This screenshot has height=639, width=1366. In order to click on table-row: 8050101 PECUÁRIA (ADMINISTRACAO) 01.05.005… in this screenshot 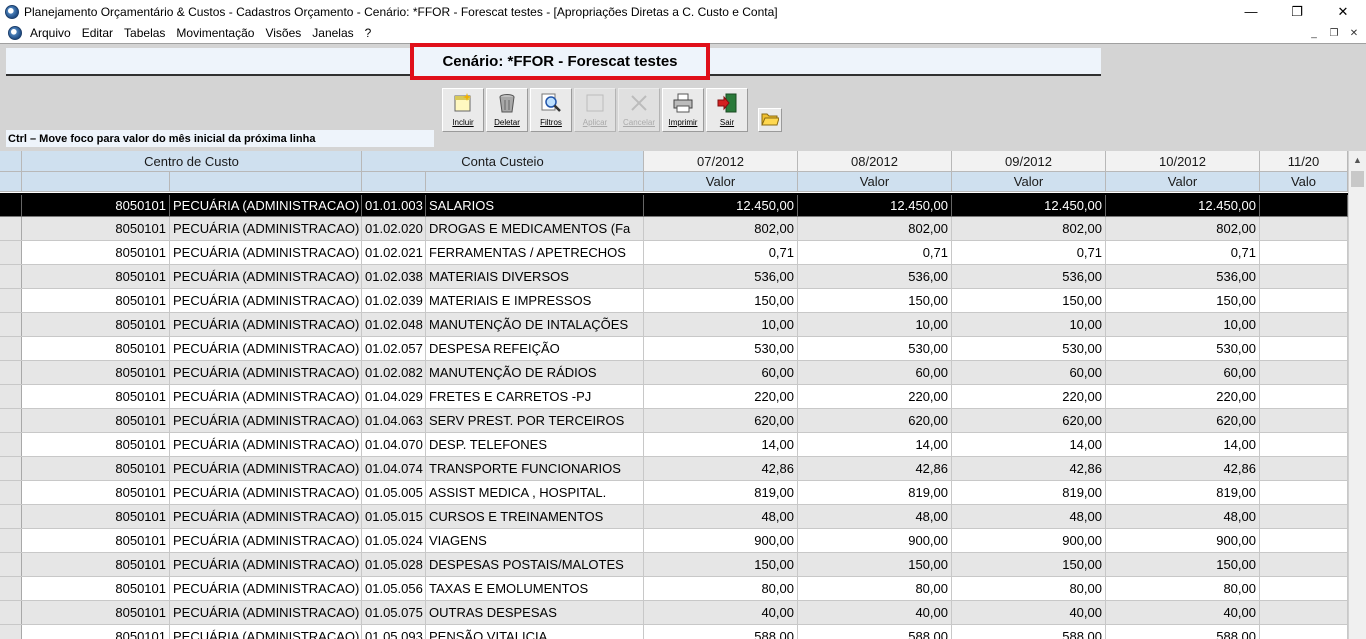, I will do `click(674, 493)`.